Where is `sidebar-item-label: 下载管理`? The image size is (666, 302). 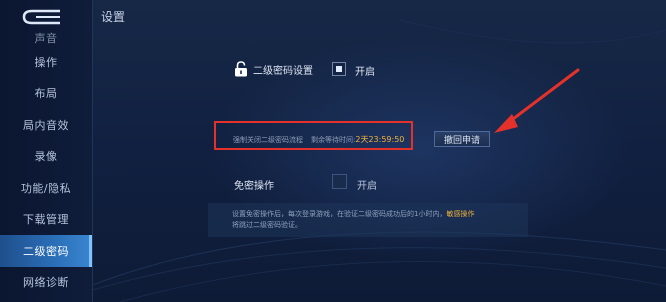
sidebar-item-label: 下载管理 is located at coordinates (46, 220).